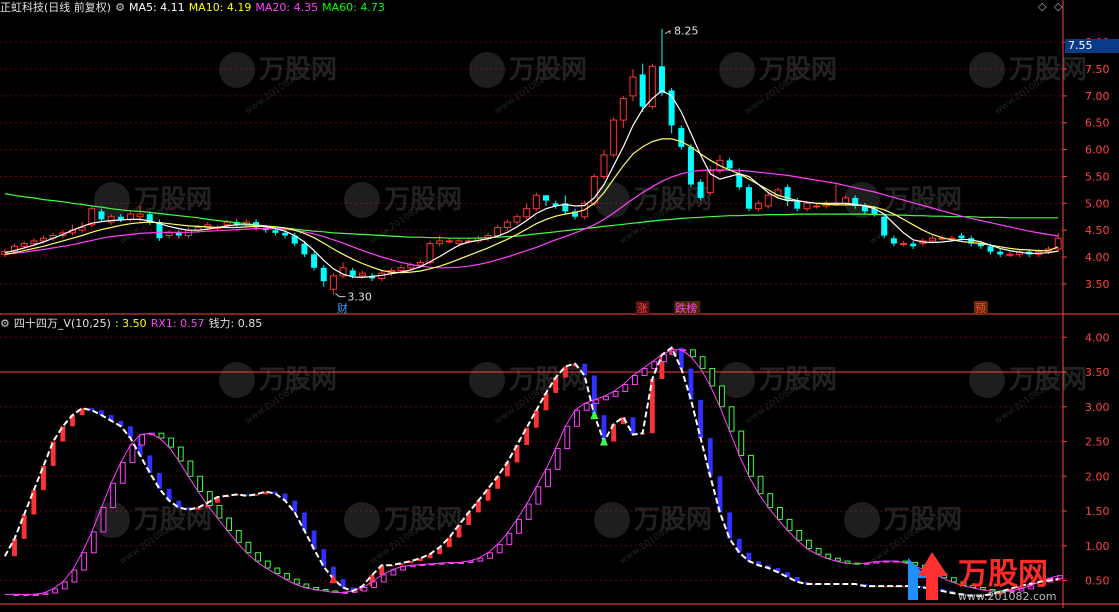 The image size is (1119, 612). What do you see at coordinates (1097, 203) in the screenshot?
I see `y-tick-label: 5.00` at bounding box center [1097, 203].